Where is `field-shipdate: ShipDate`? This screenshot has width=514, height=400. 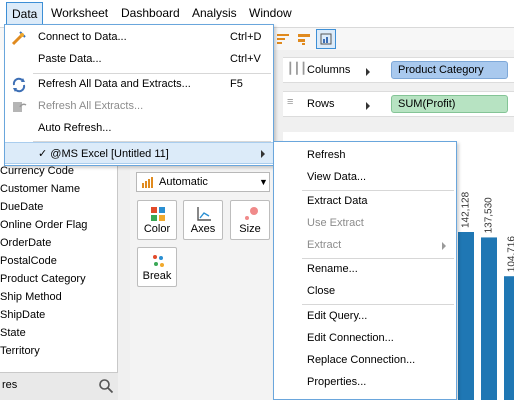
field-shipdate: ShipDate is located at coordinates (22, 315).